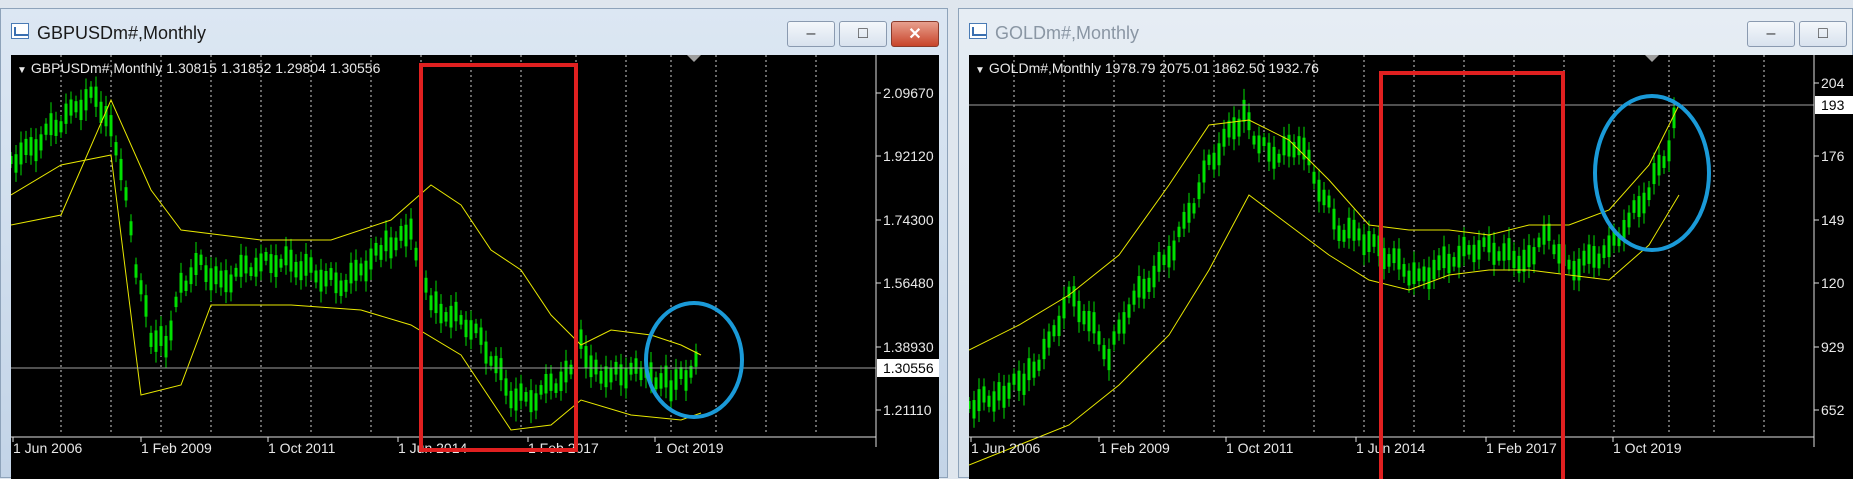 The height and width of the screenshot is (479, 1853). What do you see at coordinates (1405, 32) in the screenshot?
I see `gold-titlebar: GOLDm#,Monthly – □` at bounding box center [1405, 32].